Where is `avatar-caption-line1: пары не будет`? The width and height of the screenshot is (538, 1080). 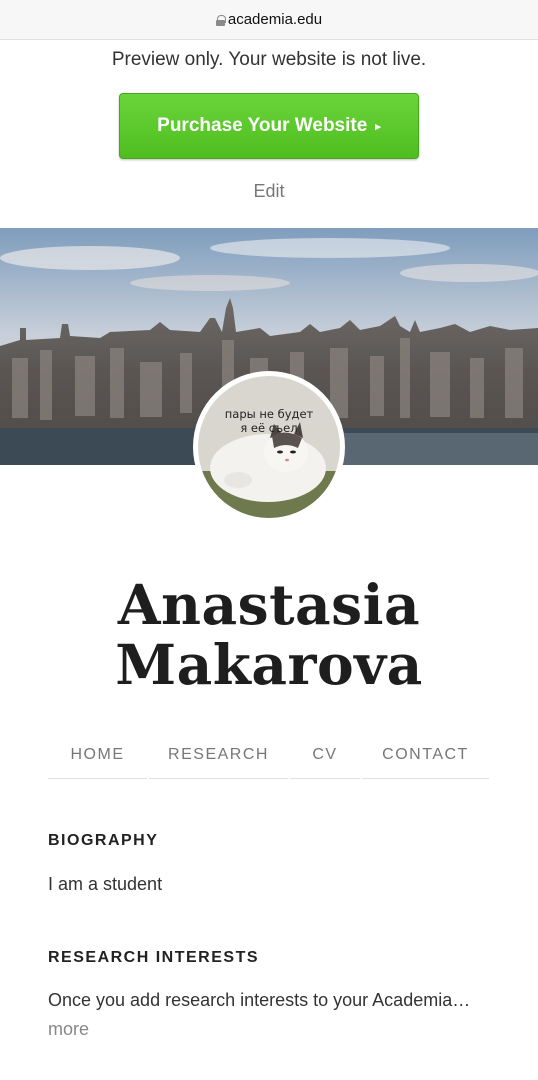
avatar-caption-line1: пары не будет is located at coordinates (269, 414).